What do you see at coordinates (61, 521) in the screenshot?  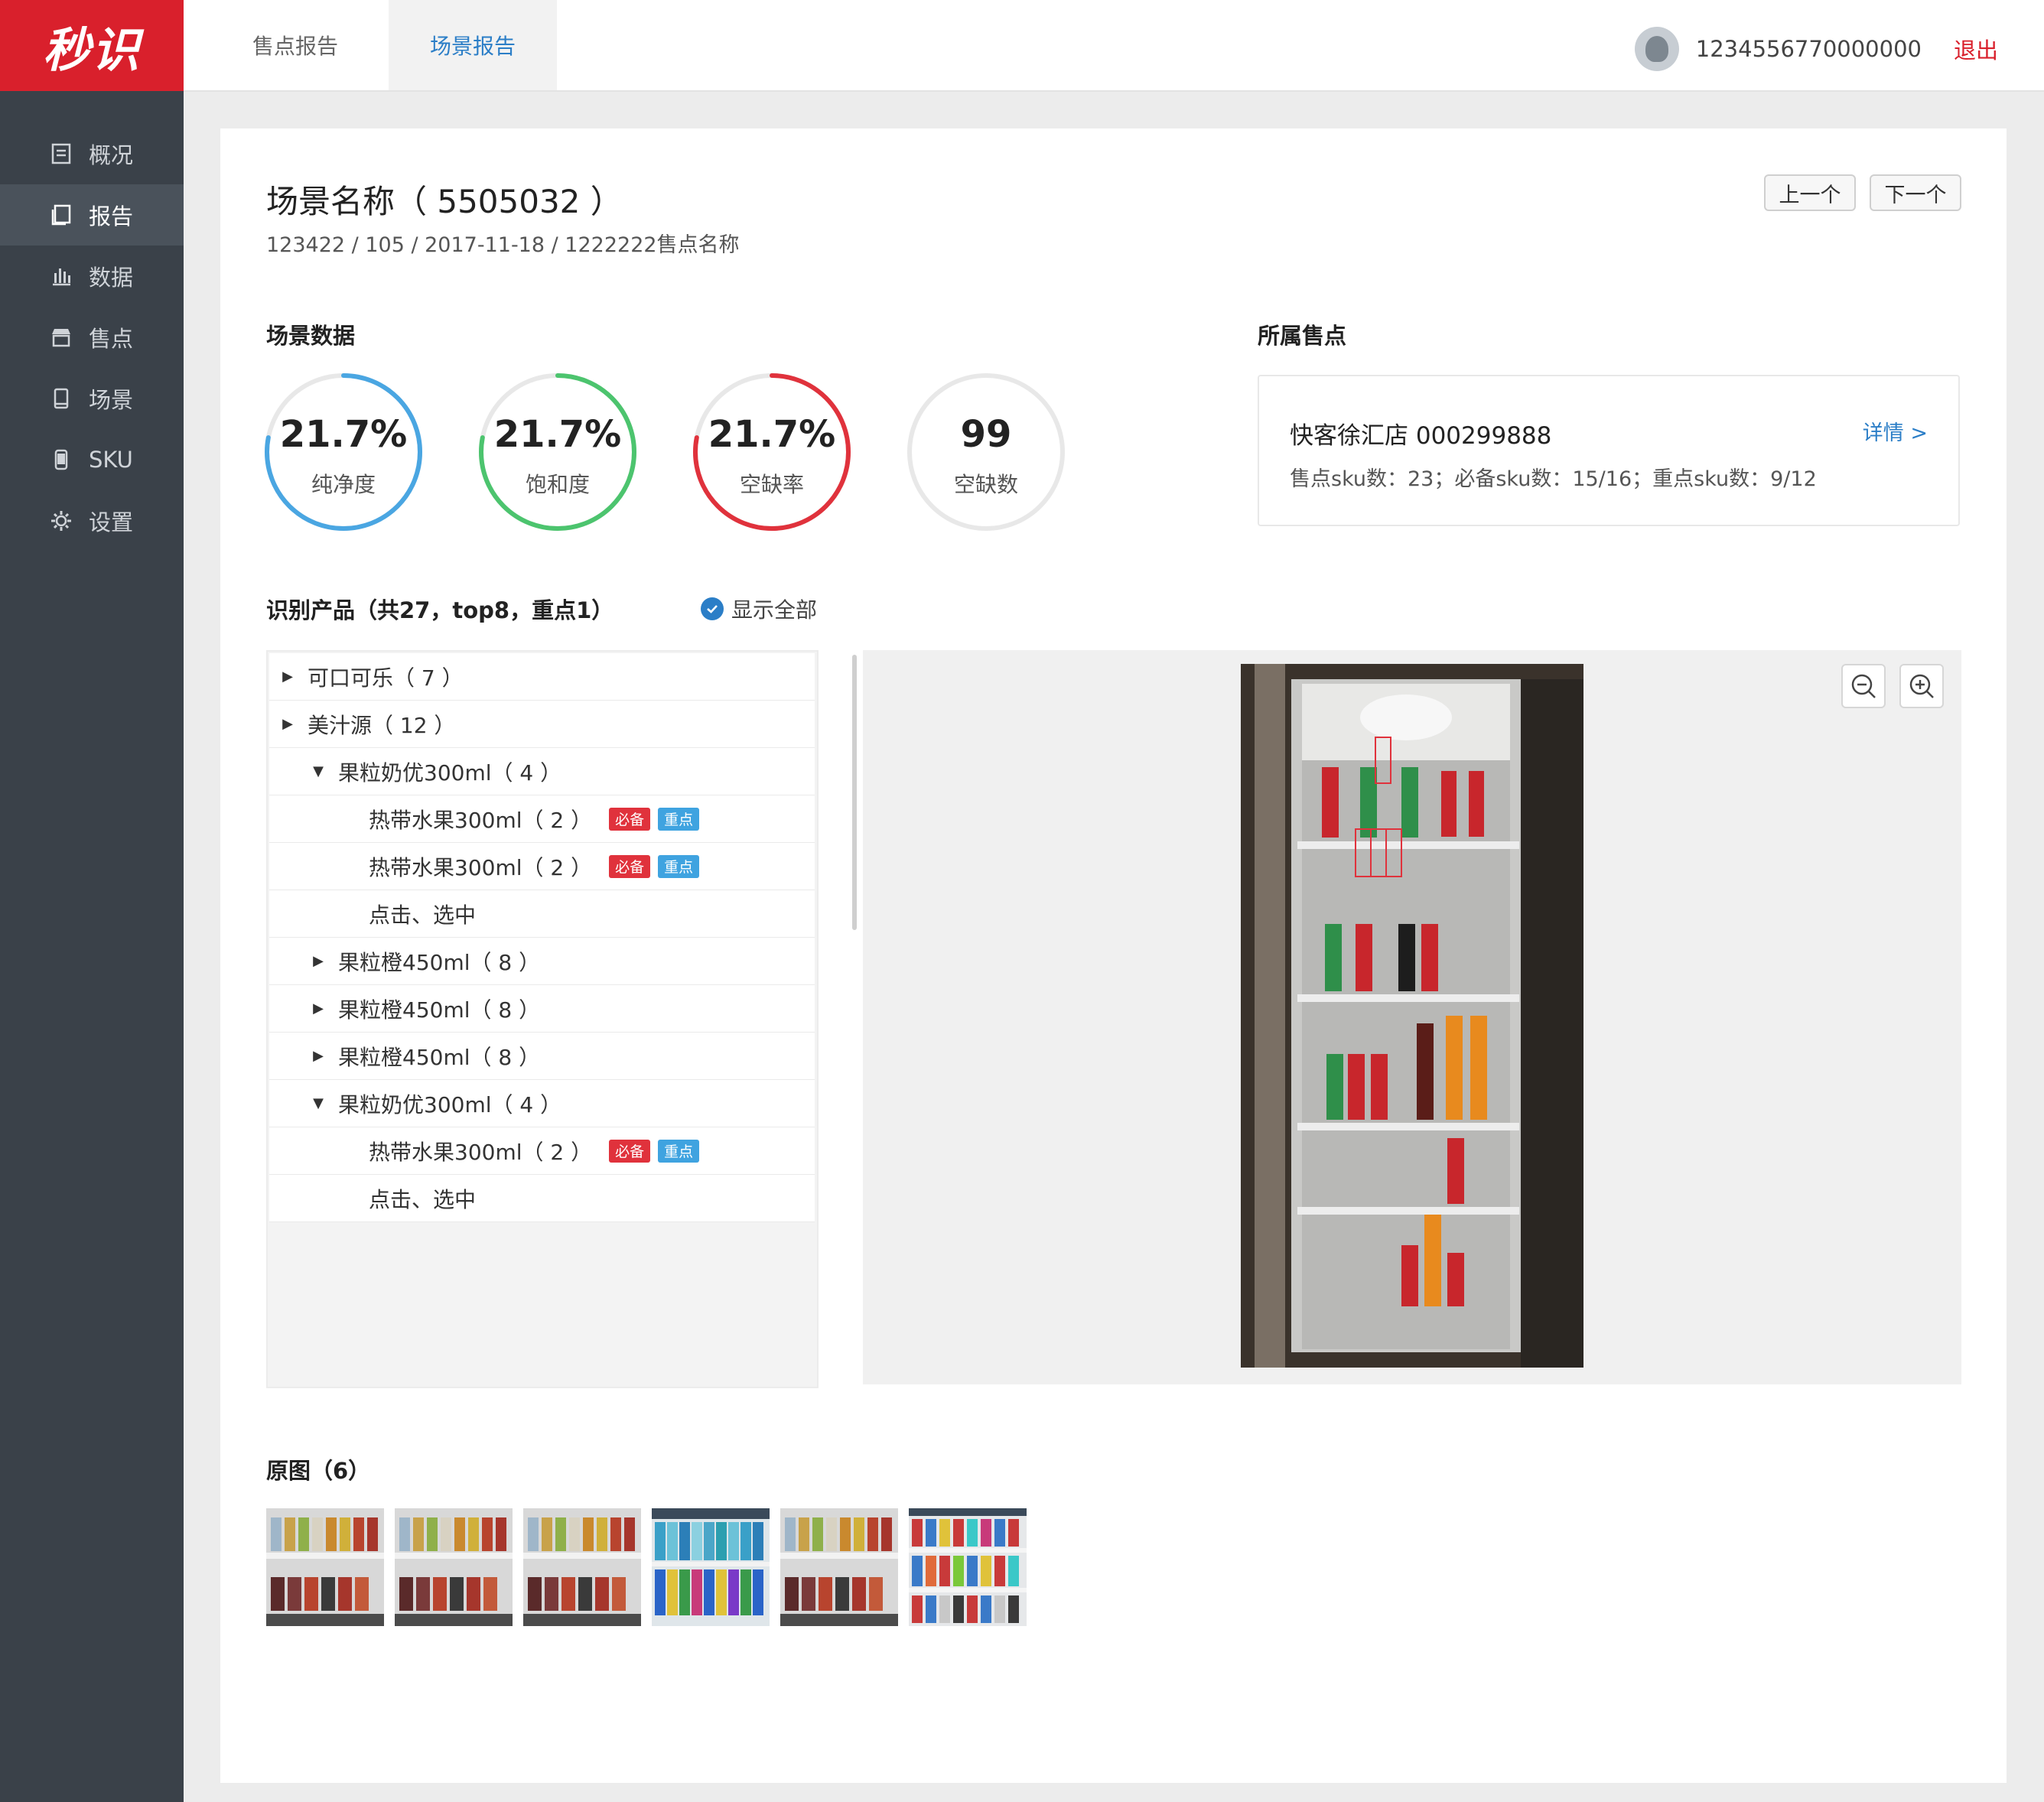 I see `gear-icon` at bounding box center [61, 521].